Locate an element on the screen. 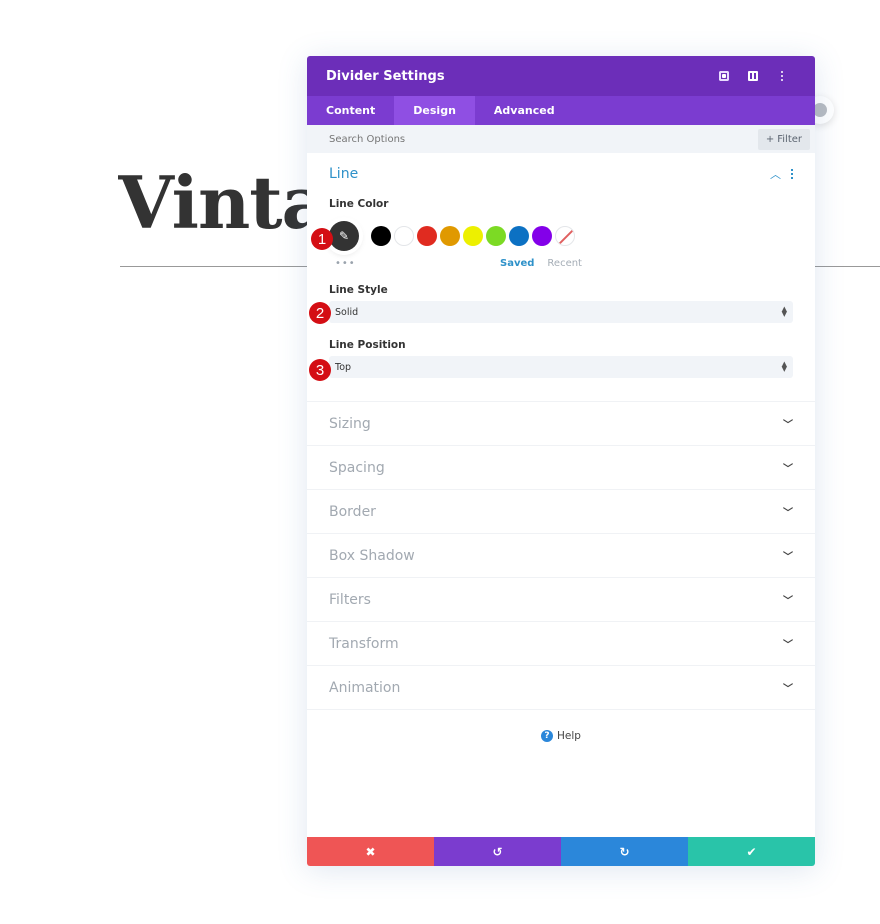 The image size is (880, 924). line-position-value: Top is located at coordinates (343, 367).